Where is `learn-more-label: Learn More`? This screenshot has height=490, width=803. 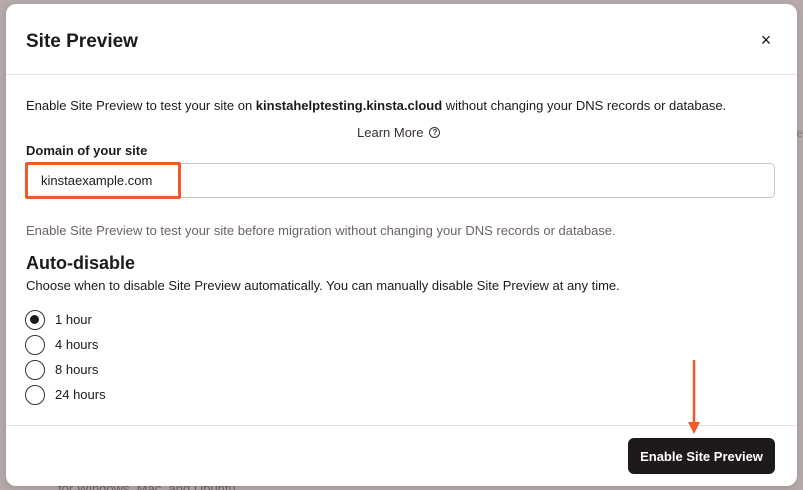
learn-more-label: Learn More is located at coordinates (390, 132).